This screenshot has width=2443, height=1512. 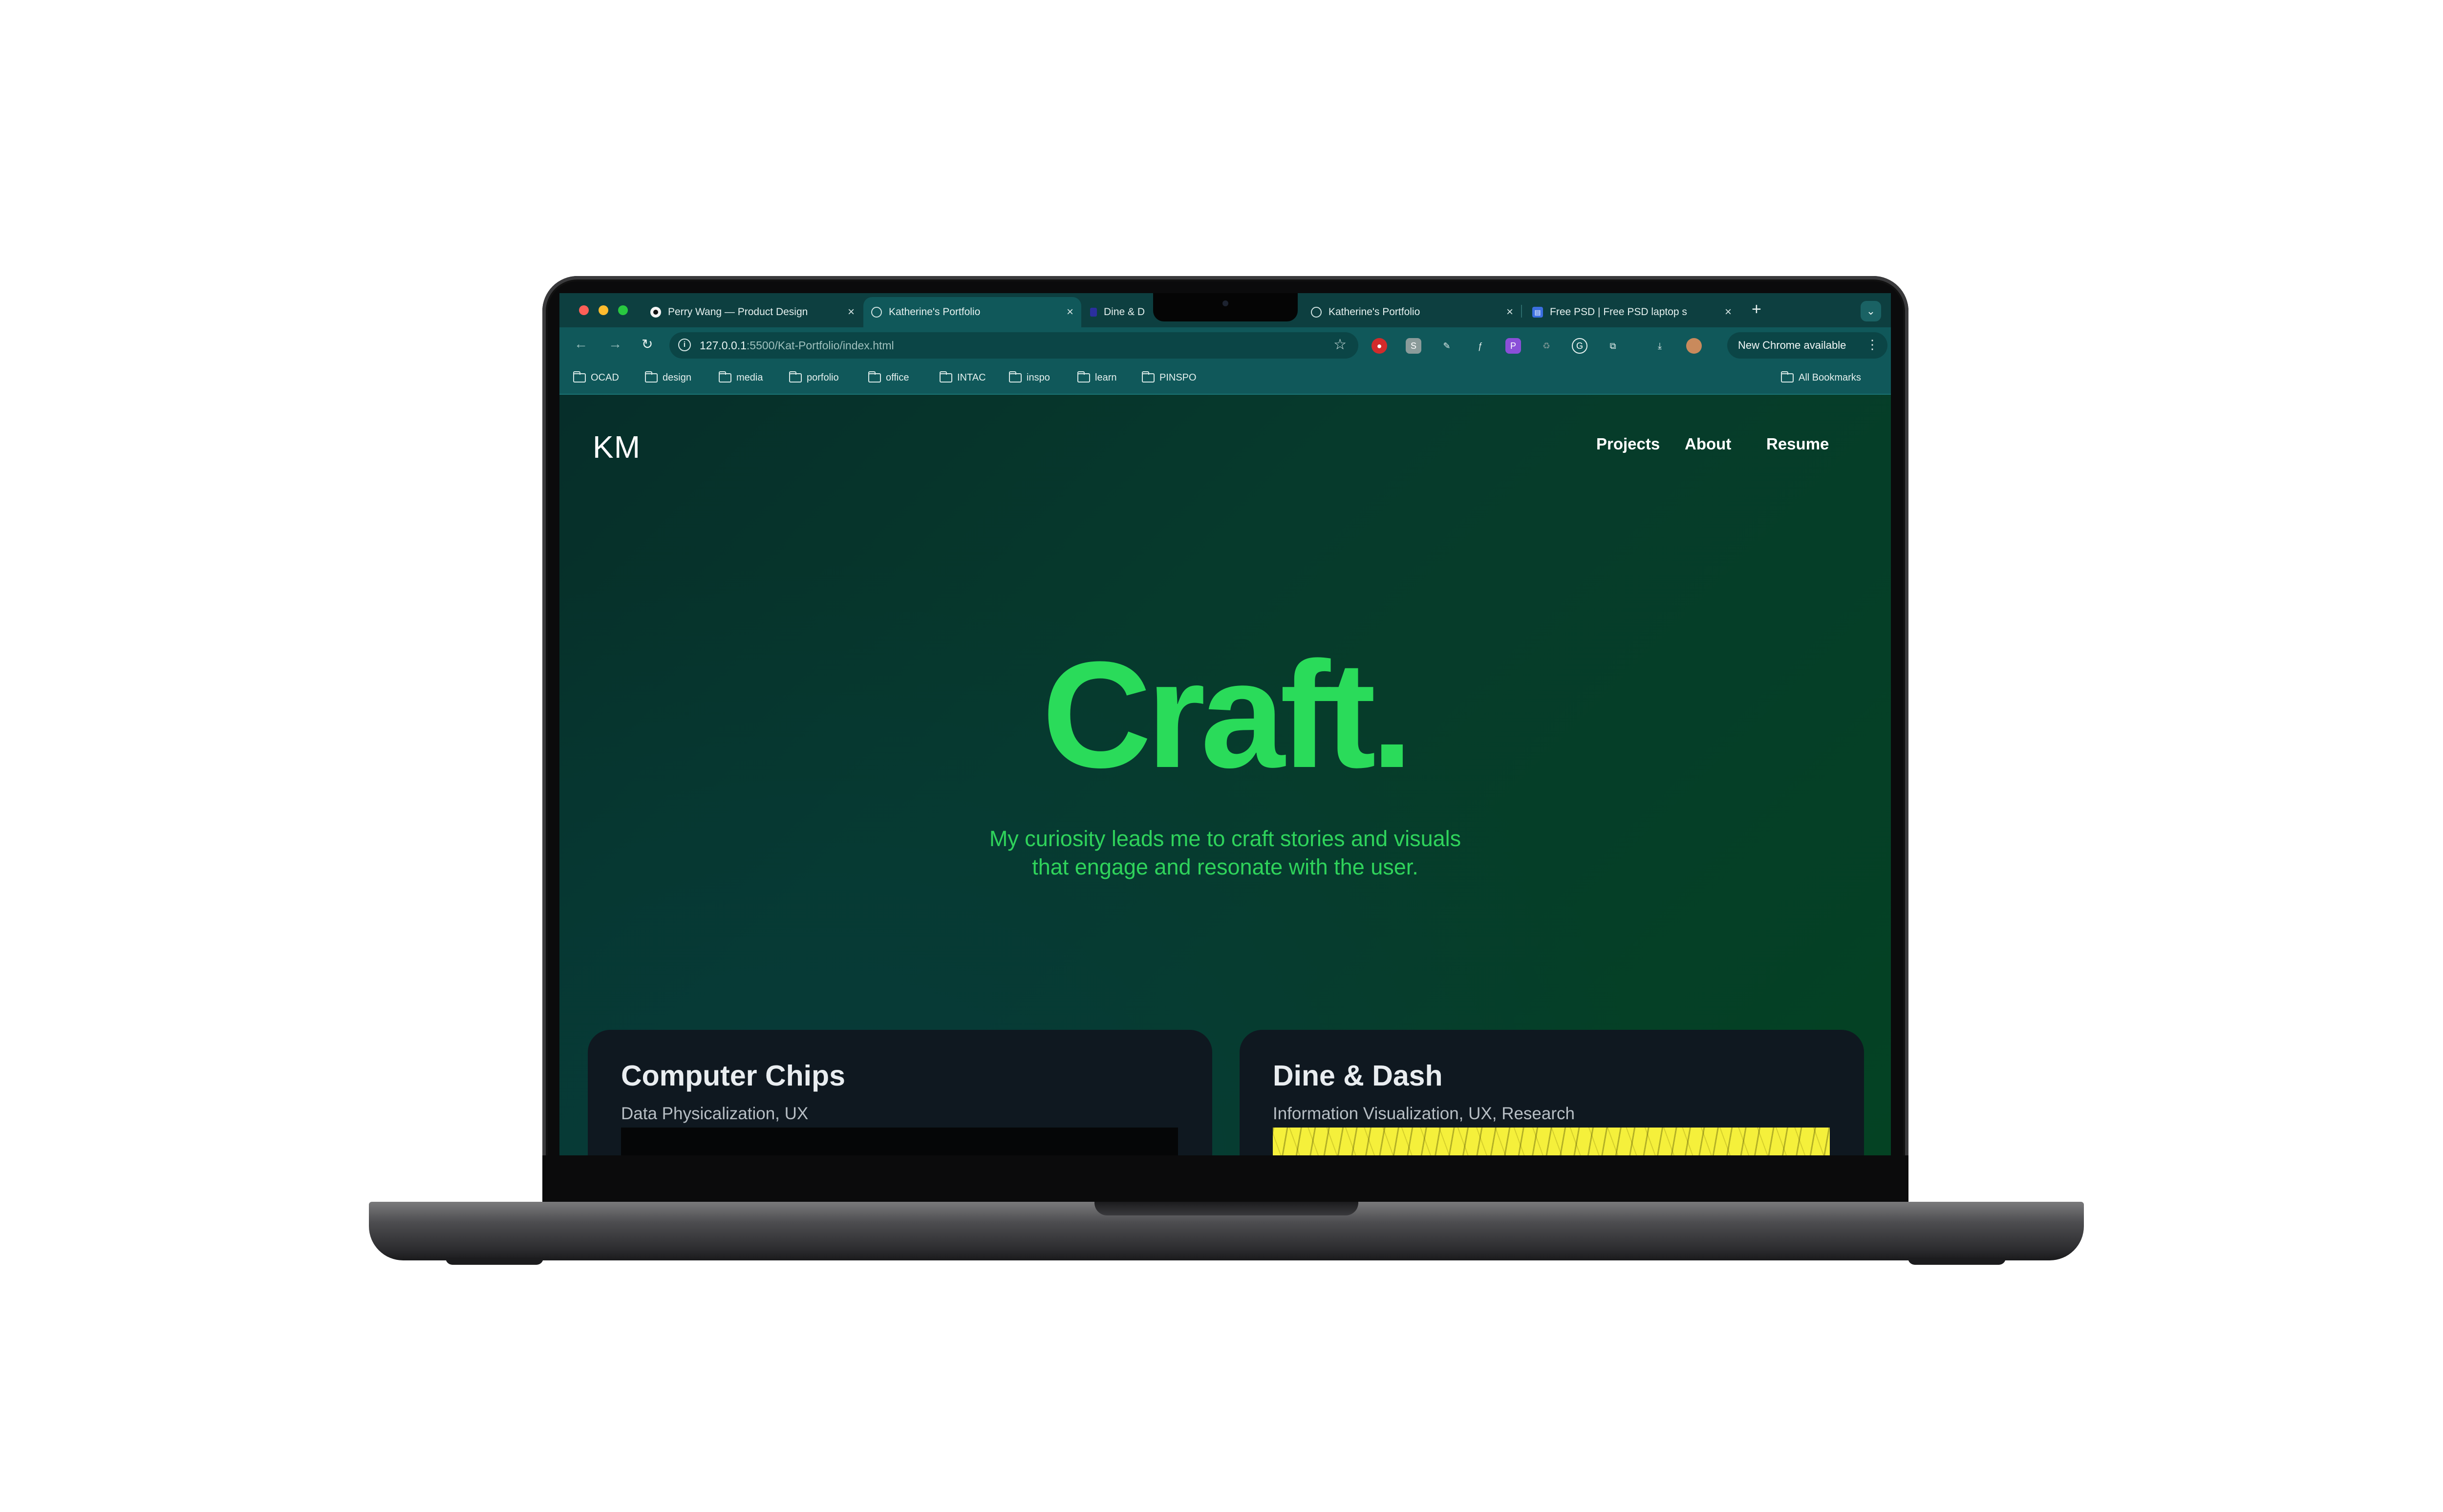 What do you see at coordinates (1694, 346) in the screenshot?
I see `avatar` at bounding box center [1694, 346].